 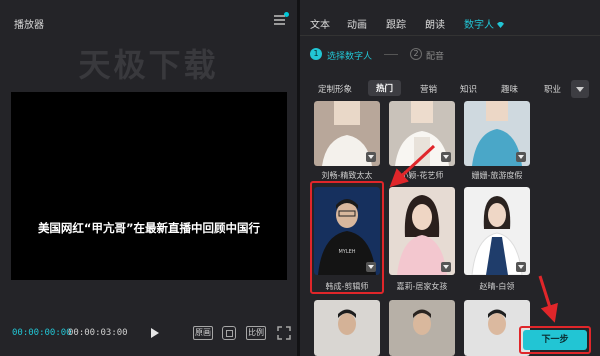 I want to click on category-career: 职业, so click(x=552, y=89).